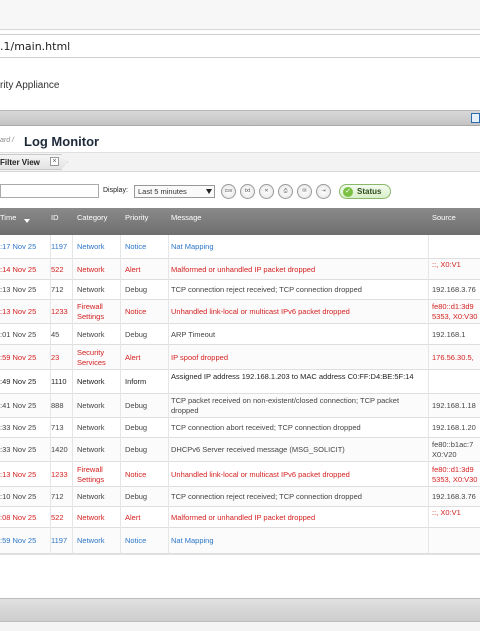 This screenshot has width=480, height=631. I want to click on cell-category: Firewall Settings, so click(91, 474).